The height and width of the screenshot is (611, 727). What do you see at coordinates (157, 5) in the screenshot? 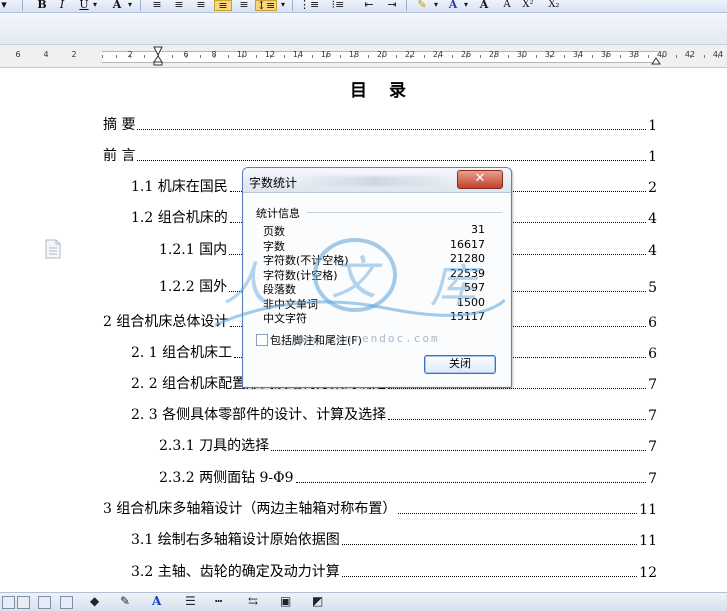
I see `align-left-icon: ≡` at bounding box center [157, 5].